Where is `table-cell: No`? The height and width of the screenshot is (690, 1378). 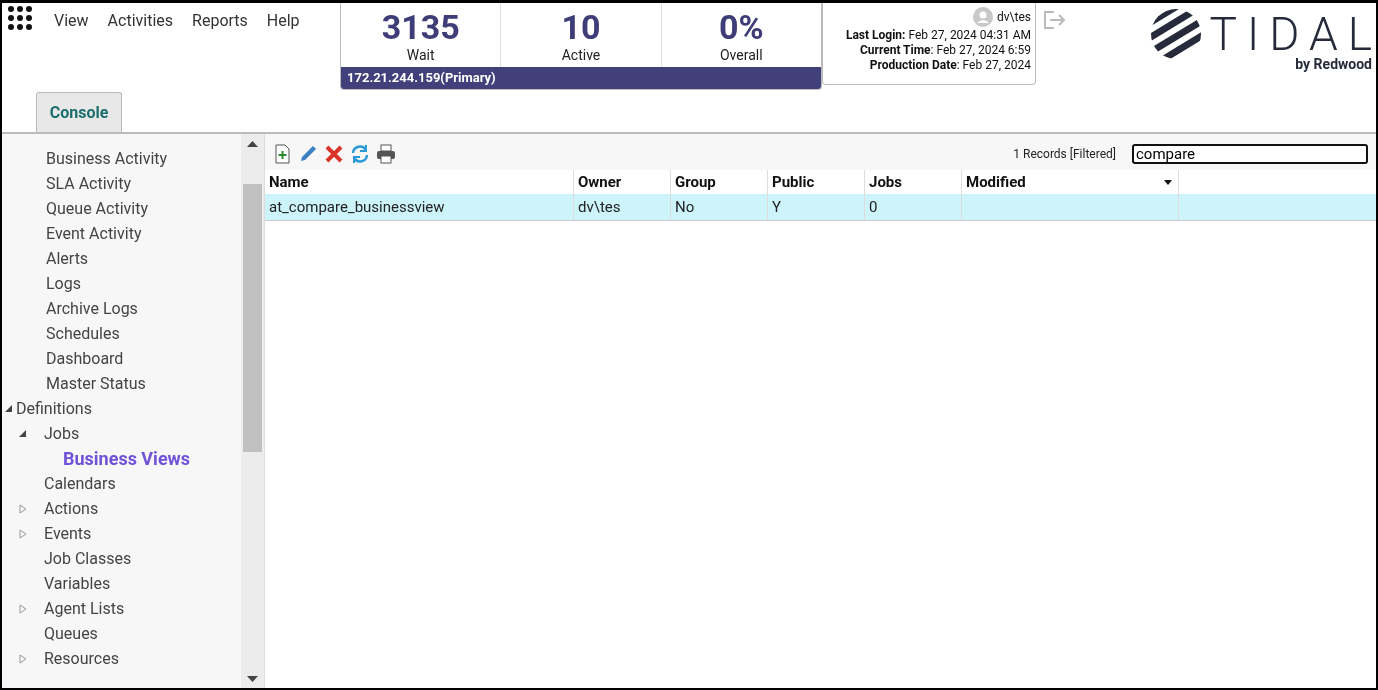 table-cell: No is located at coordinates (719, 207).